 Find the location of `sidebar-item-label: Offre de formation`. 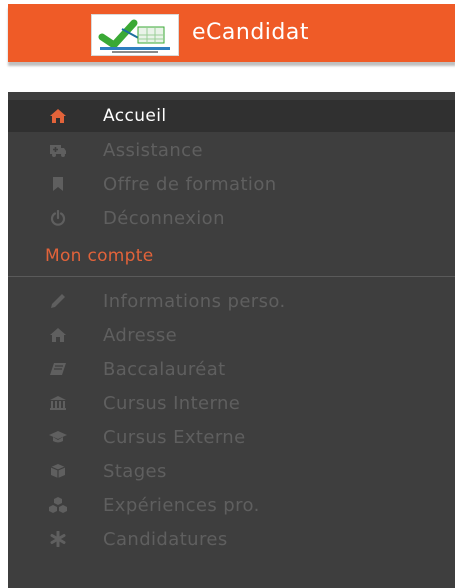

sidebar-item-label: Offre de formation is located at coordinates (190, 184).